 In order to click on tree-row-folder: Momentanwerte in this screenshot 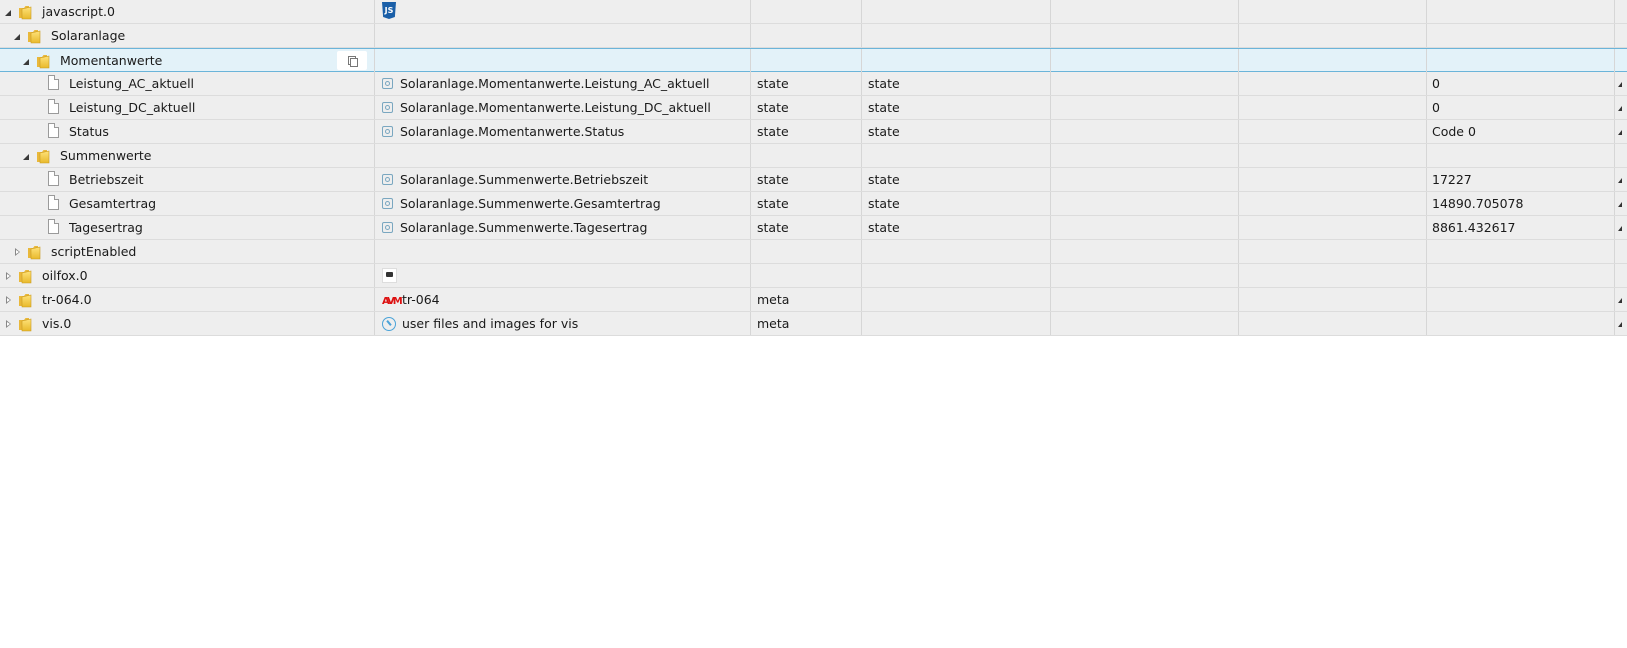, I will do `click(813, 60)`.